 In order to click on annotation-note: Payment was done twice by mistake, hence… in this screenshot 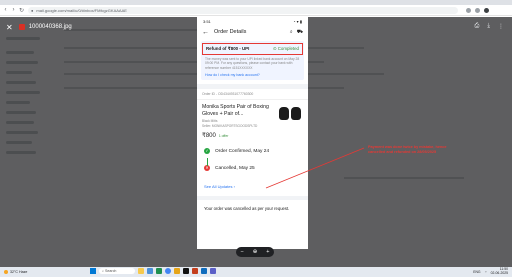, I will do `click(407, 149)`.